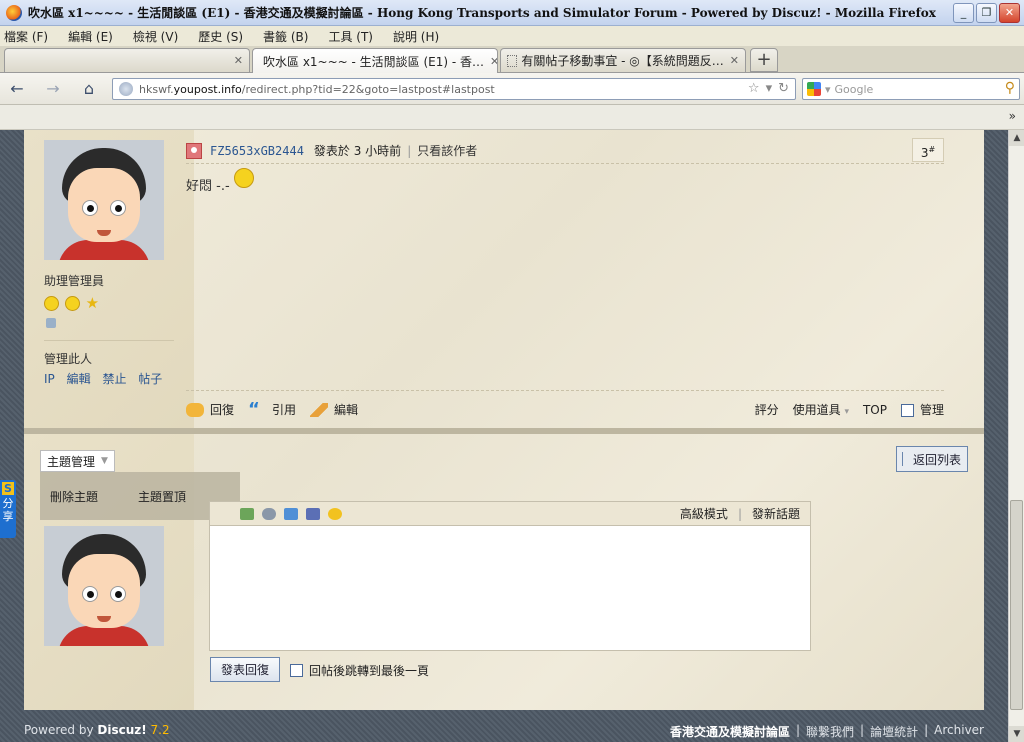 The height and width of the screenshot is (742, 1024). I want to click on top-link: TOP, so click(875, 410).